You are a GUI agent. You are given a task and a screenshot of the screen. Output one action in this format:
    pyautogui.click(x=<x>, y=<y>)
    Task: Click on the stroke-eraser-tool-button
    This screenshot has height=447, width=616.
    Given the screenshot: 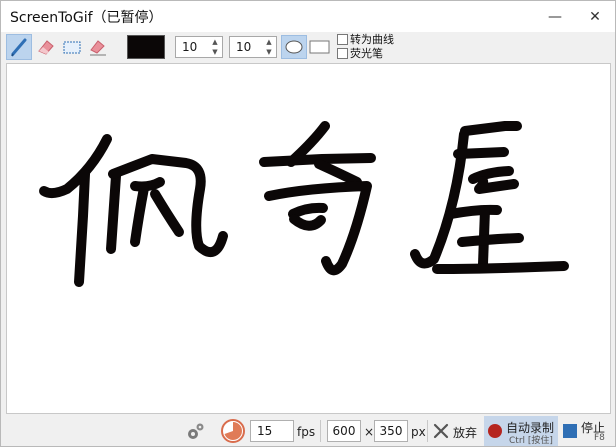 What is the action you would take?
    pyautogui.click(x=98, y=47)
    